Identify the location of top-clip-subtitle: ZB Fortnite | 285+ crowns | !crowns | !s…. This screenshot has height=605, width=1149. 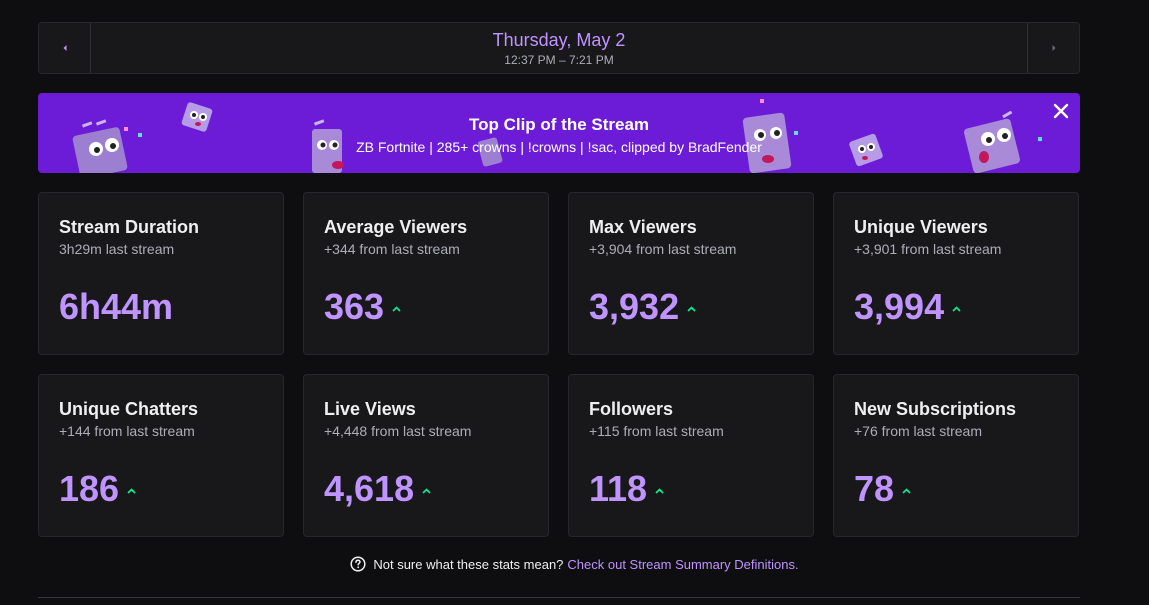
(559, 147).